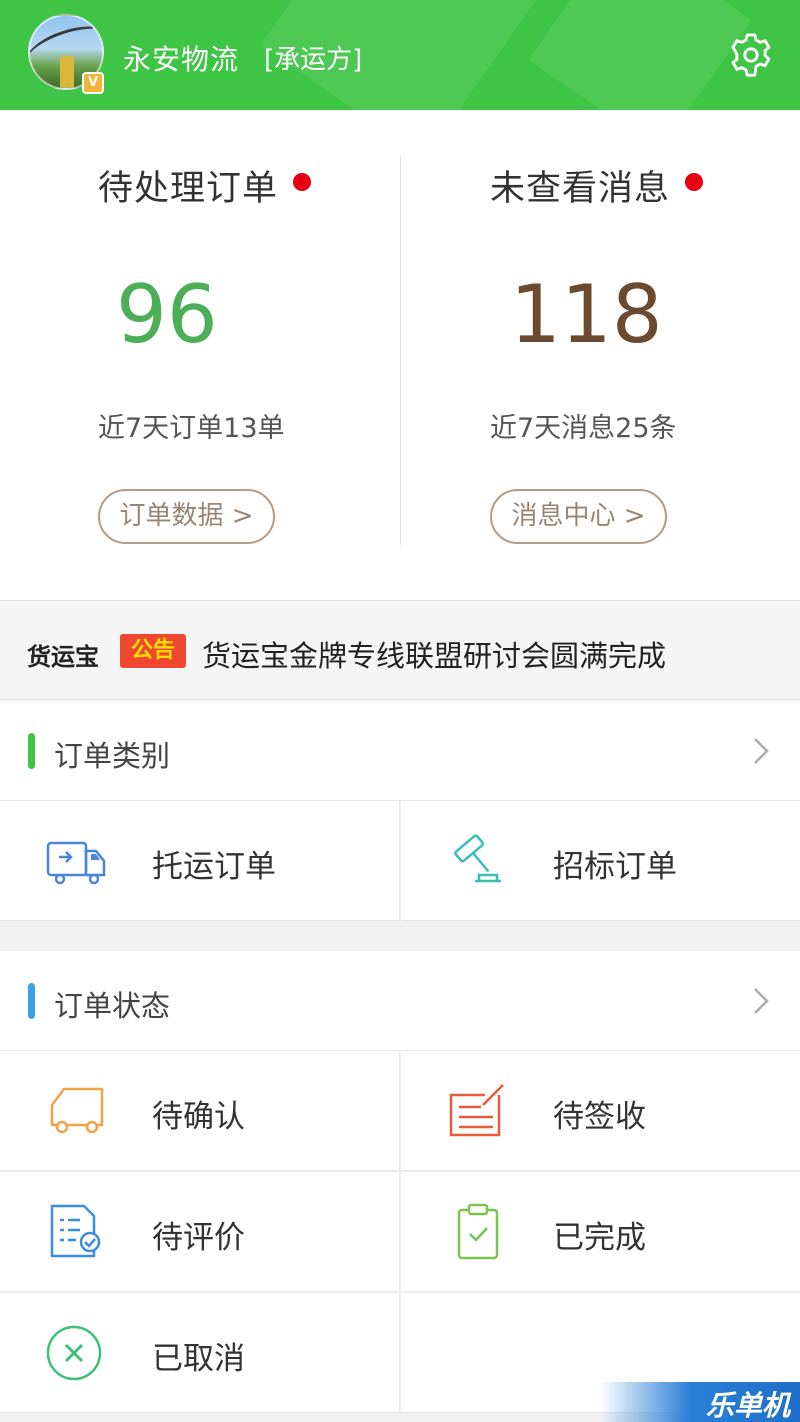 The image size is (800, 1422). Describe the element at coordinates (63, 657) in the screenshot. I see `brand-label: 货运宝` at that location.